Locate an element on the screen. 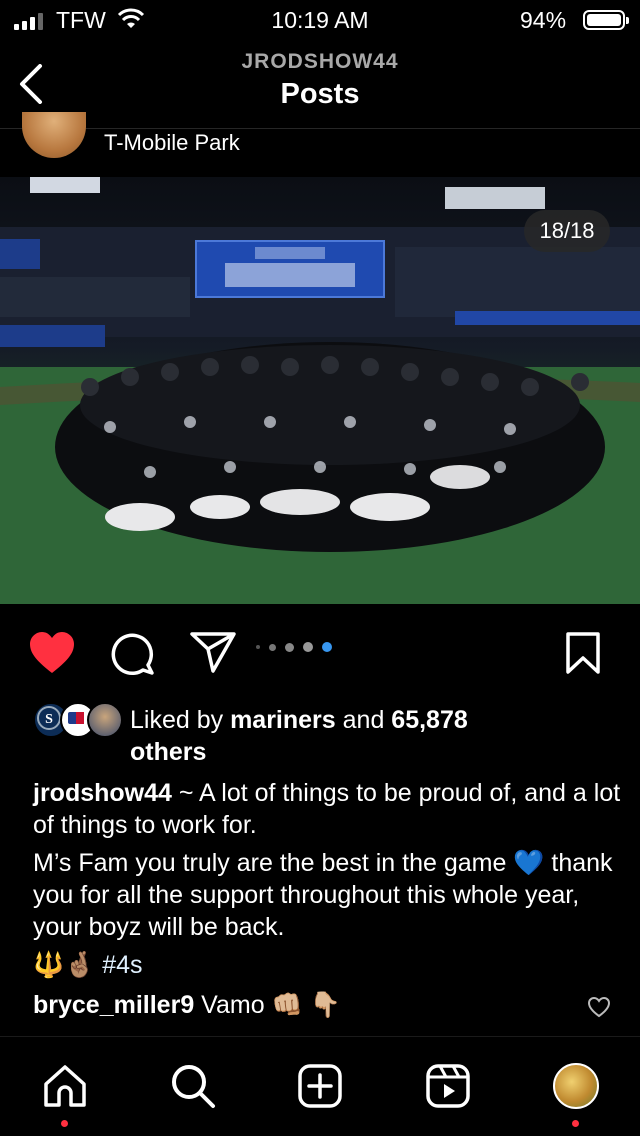  likes-count: 65,878 is located at coordinates (429, 720).